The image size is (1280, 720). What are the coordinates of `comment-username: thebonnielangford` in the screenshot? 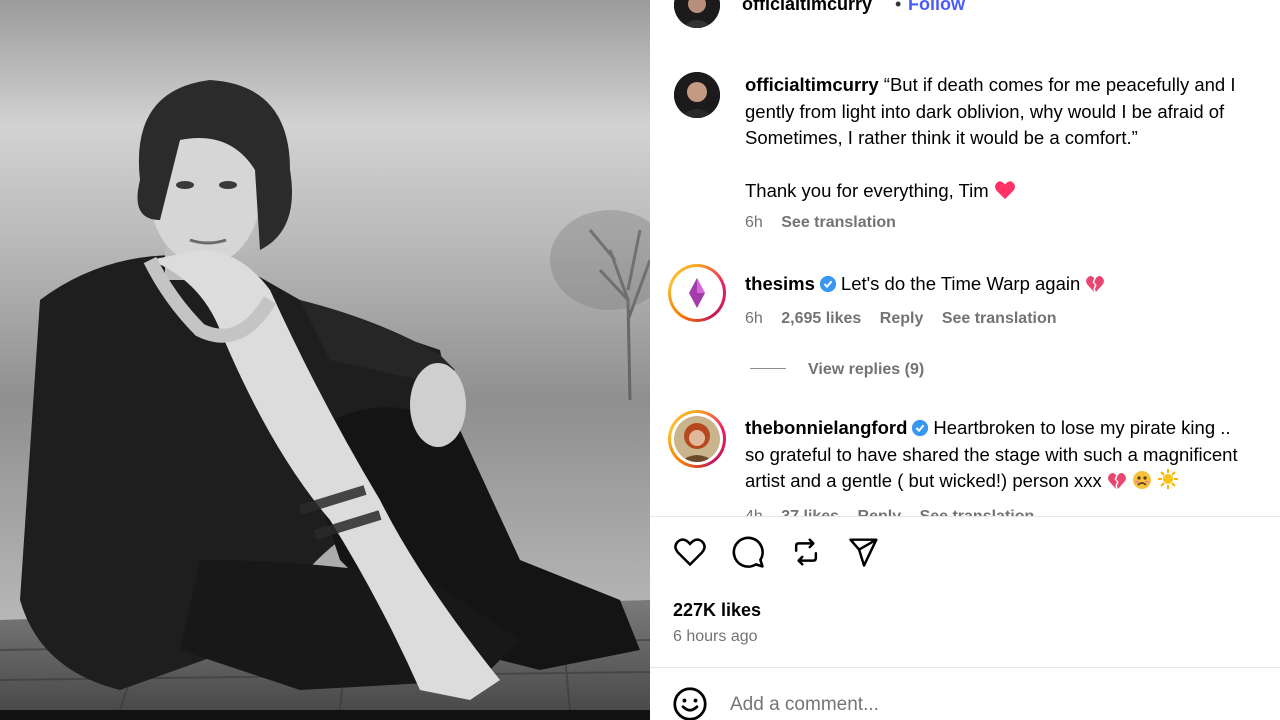 It's located at (826, 427).